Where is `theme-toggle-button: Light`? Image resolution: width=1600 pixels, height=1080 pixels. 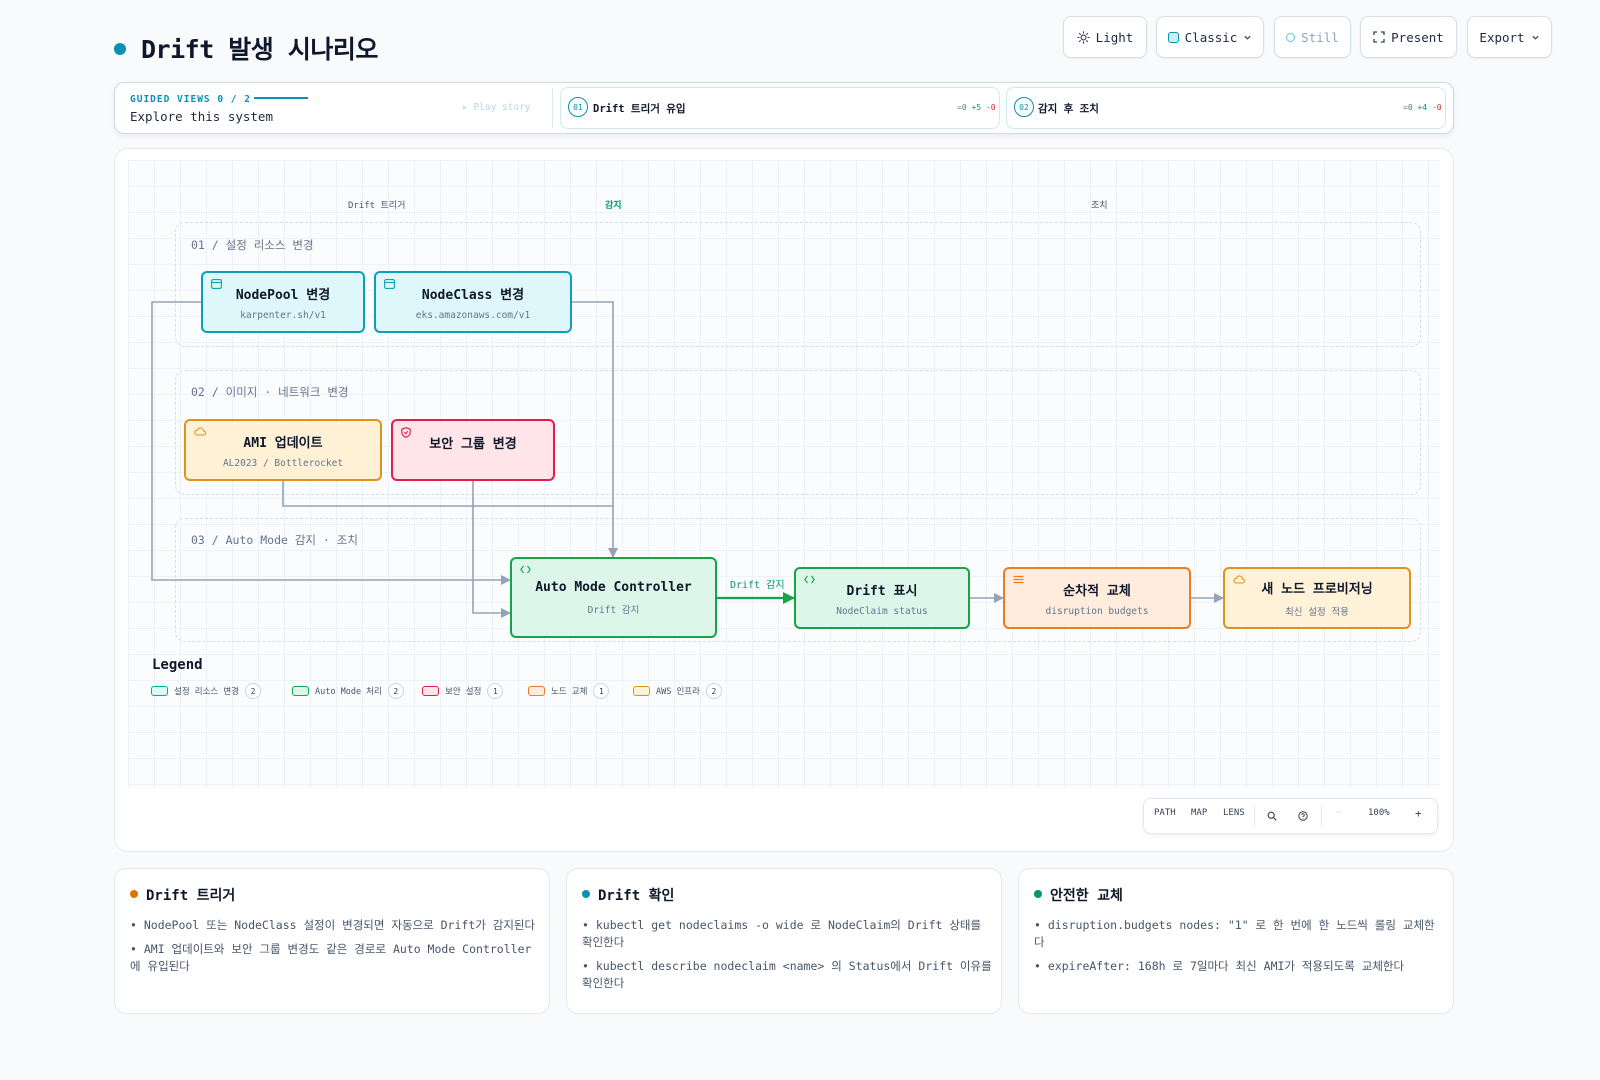
theme-toggle-button: Light is located at coordinates (1105, 37).